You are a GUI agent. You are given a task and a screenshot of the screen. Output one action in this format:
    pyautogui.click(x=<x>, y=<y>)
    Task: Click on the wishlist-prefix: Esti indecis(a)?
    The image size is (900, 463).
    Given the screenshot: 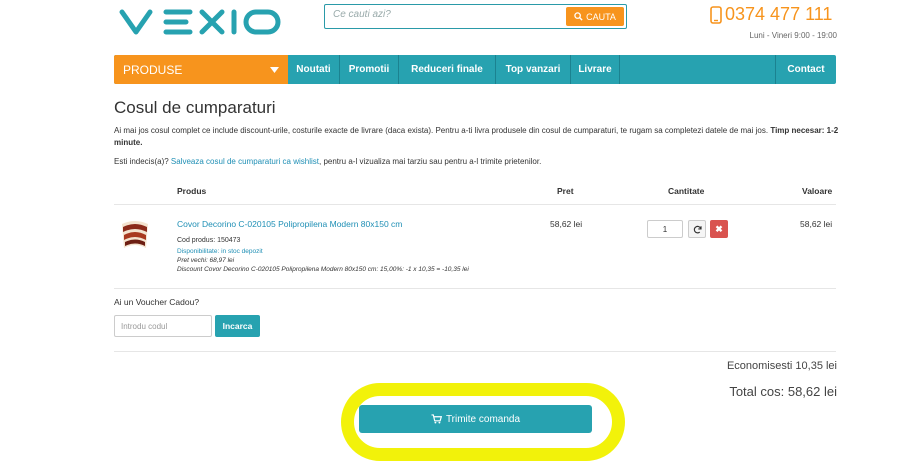 What is the action you would take?
    pyautogui.click(x=141, y=161)
    